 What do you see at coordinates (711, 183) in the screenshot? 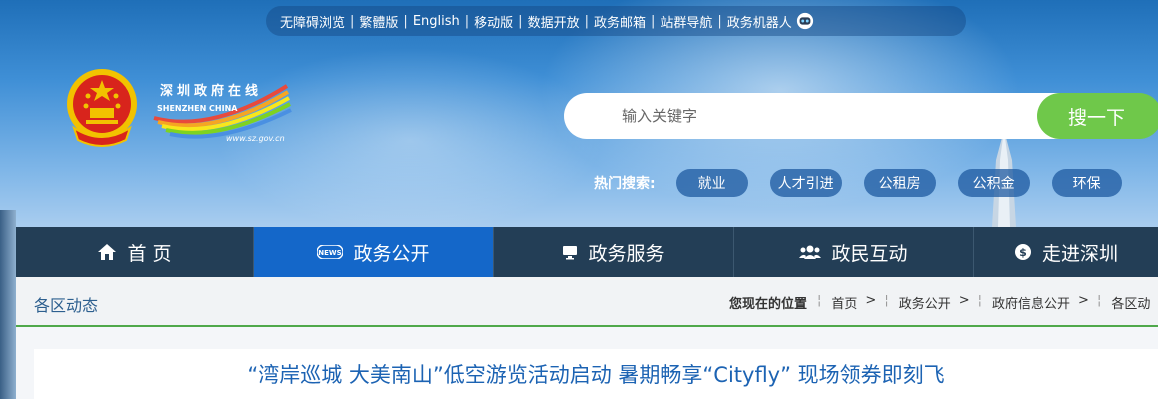
I see `hot-tag-employment: 就业` at bounding box center [711, 183].